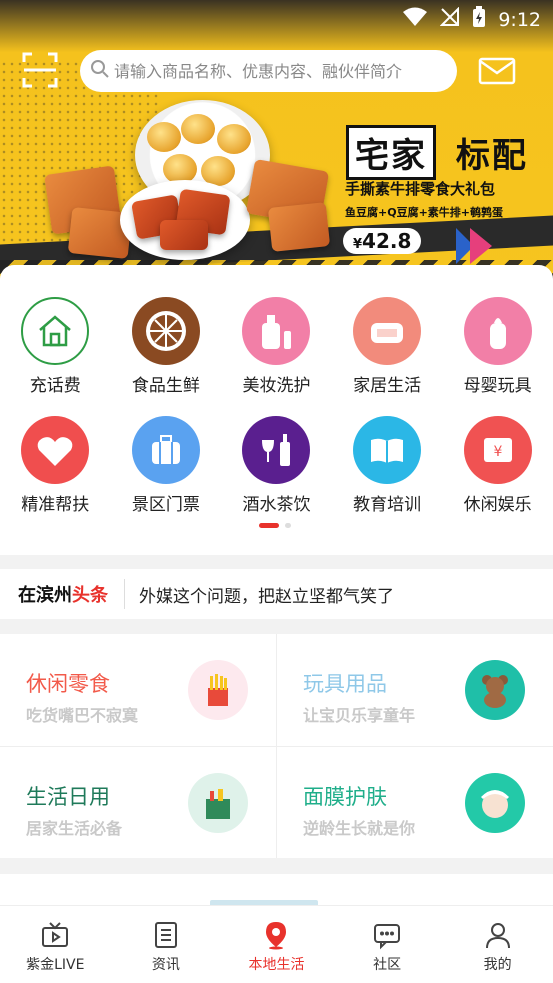  Describe the element at coordinates (415, 803) in the screenshot. I see `promo-skincare: 面膜护肤 逆龄生长就是你` at that location.